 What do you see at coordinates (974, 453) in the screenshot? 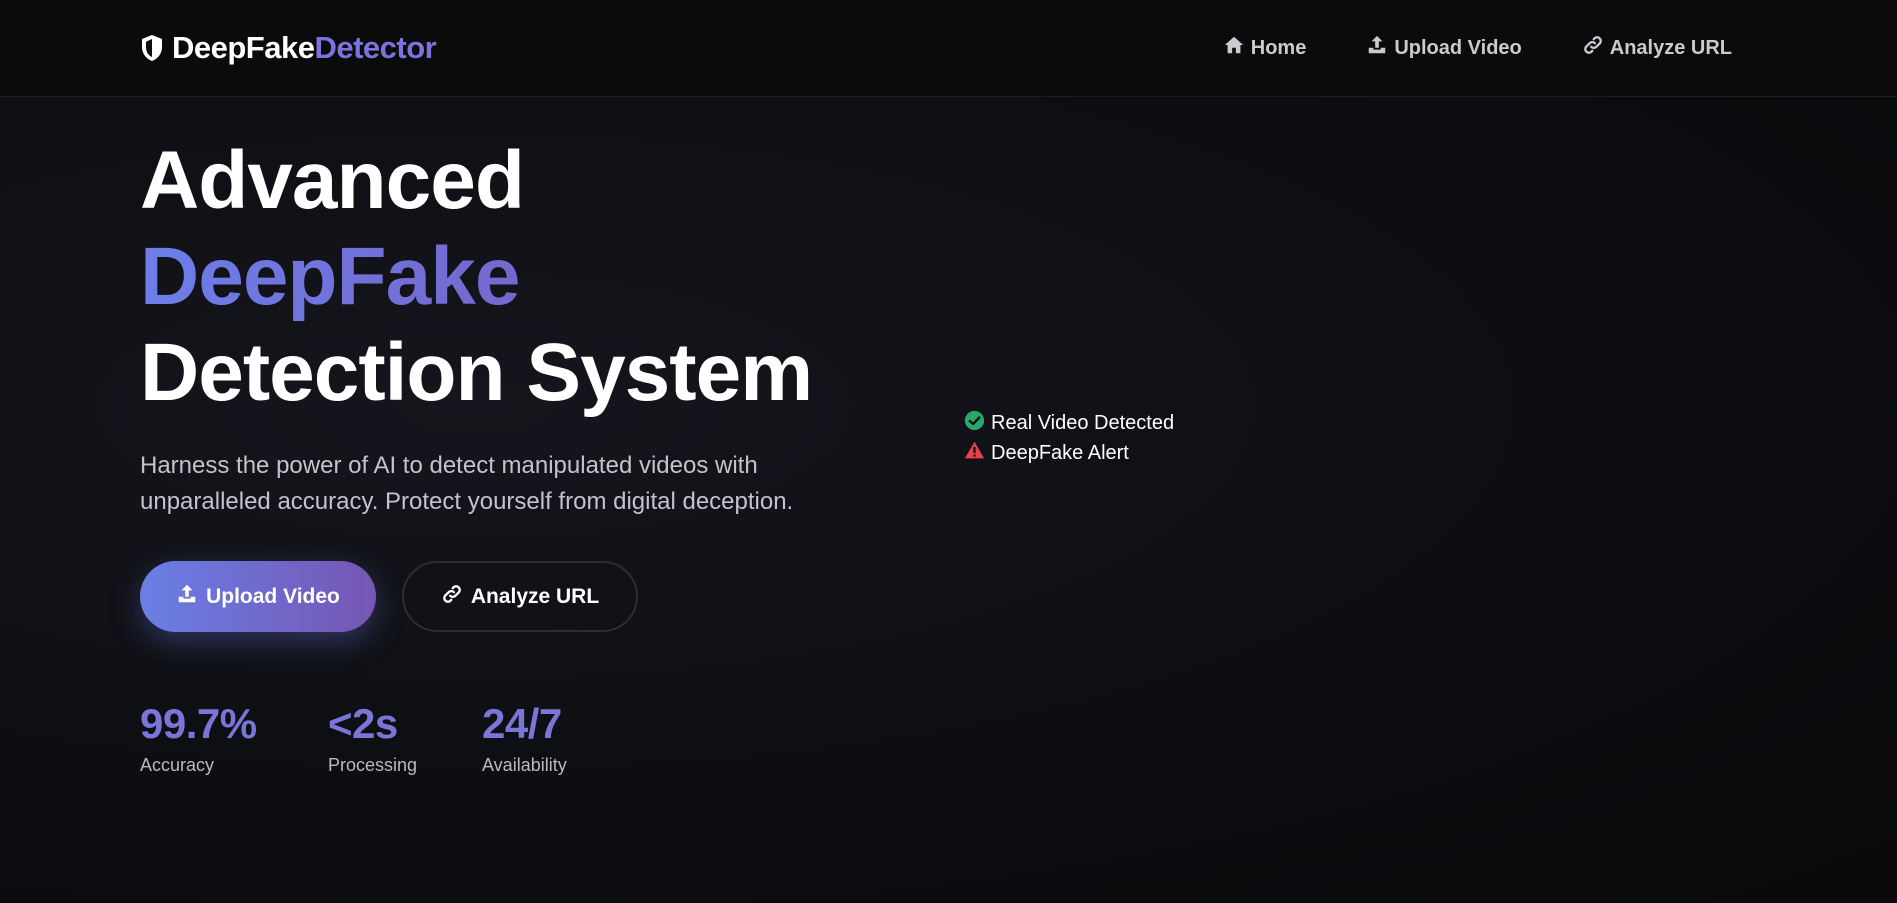
I see `warning-triangle-icon` at bounding box center [974, 453].